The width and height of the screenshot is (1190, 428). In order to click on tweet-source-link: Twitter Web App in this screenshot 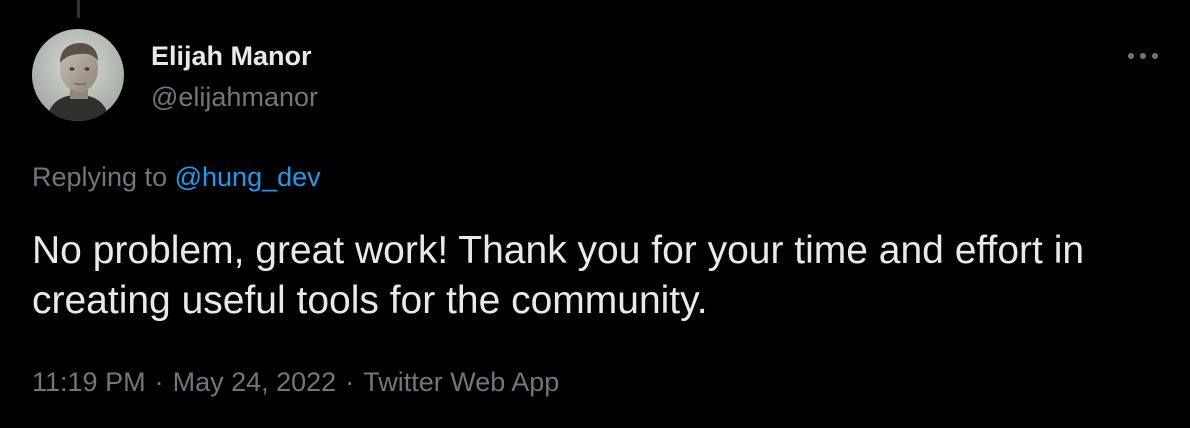, I will do `click(461, 382)`.